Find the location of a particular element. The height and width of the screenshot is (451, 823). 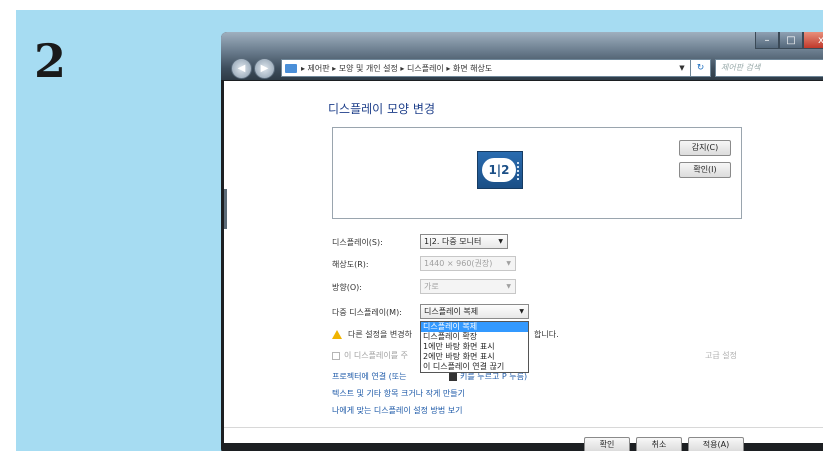

footer-divider is located at coordinates (523, 427).